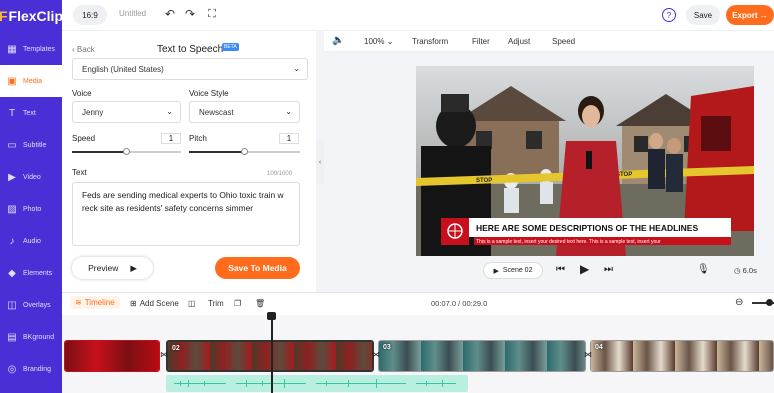  What do you see at coordinates (12, 81) in the screenshot?
I see `media-icon: ▣` at bounding box center [12, 81].